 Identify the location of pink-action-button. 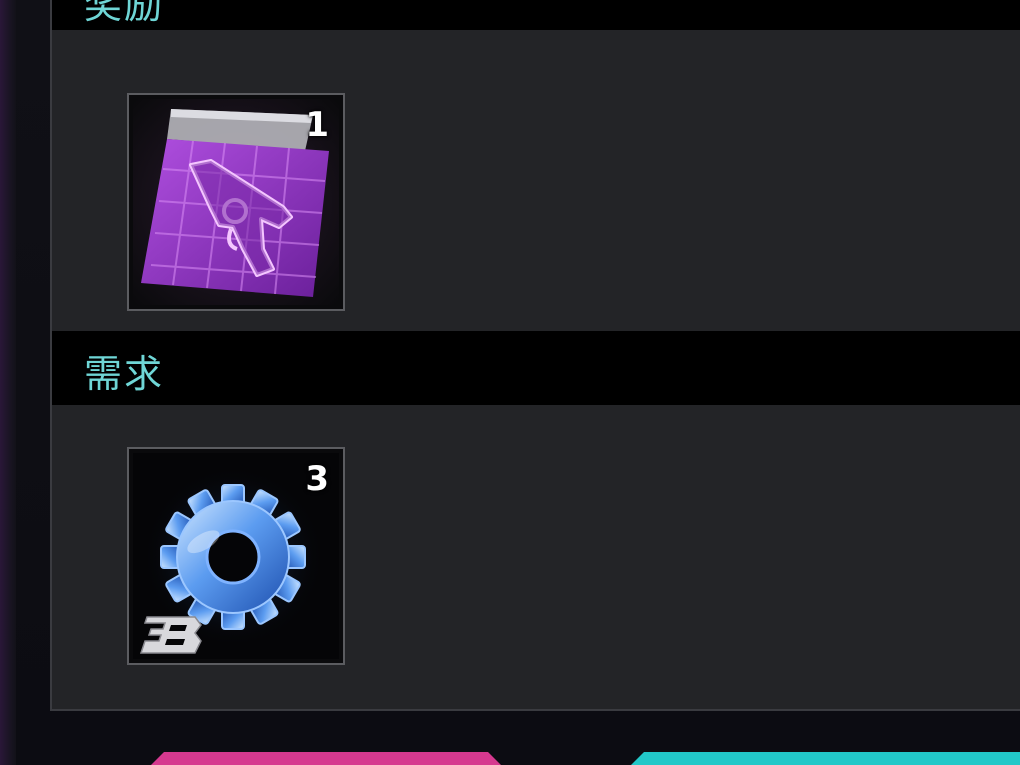
(326, 758).